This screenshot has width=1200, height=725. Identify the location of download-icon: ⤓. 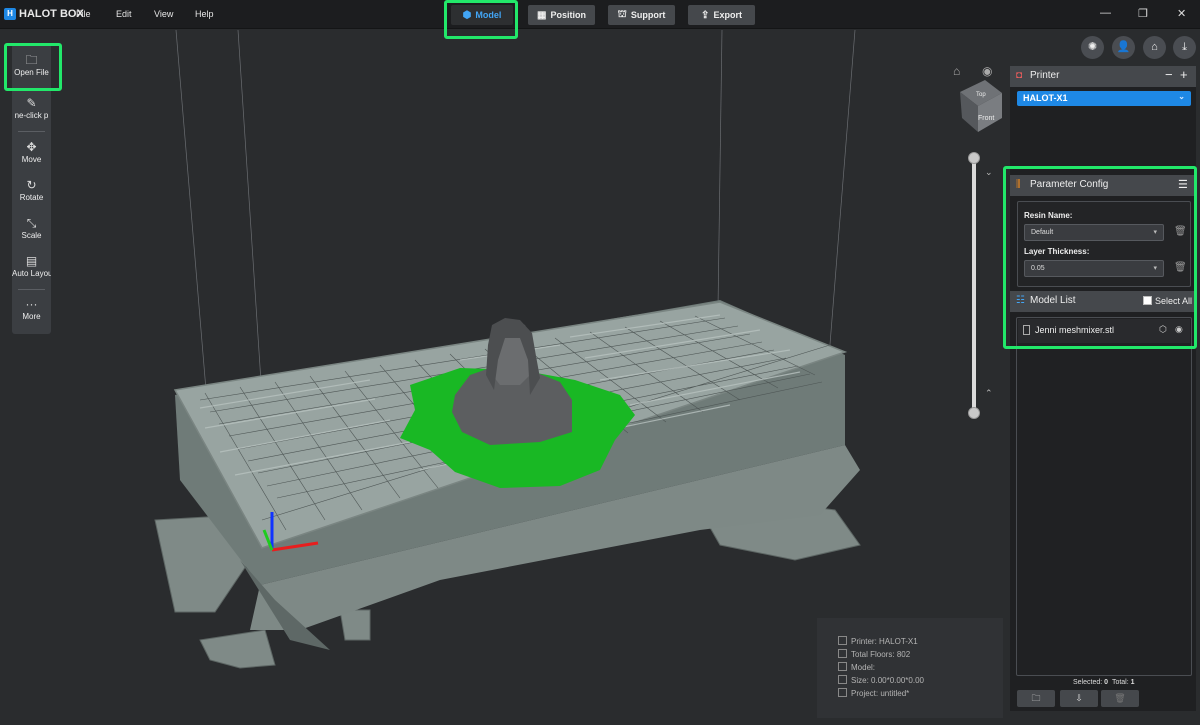
(1184, 47).